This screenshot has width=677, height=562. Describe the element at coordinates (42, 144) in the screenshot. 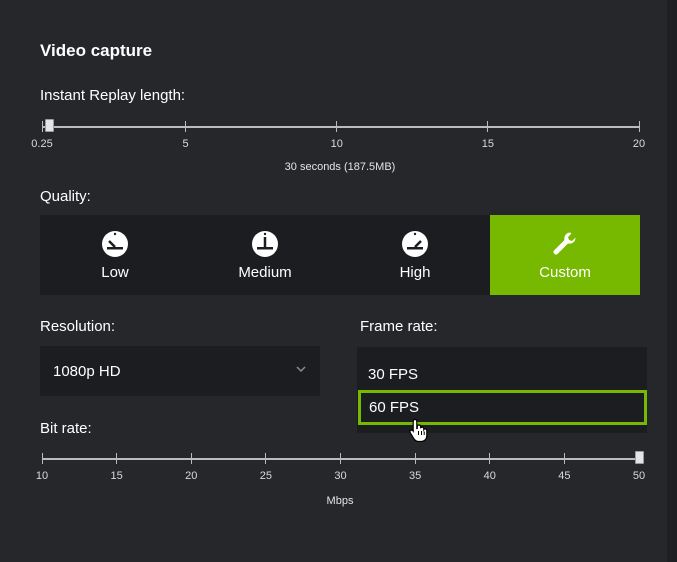

I see `slider-tick-label: 0.25` at that location.